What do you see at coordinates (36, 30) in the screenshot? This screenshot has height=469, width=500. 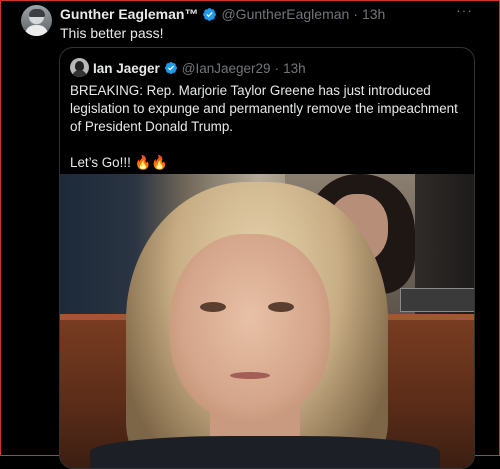 I see `shirt-shape` at bounding box center [36, 30].